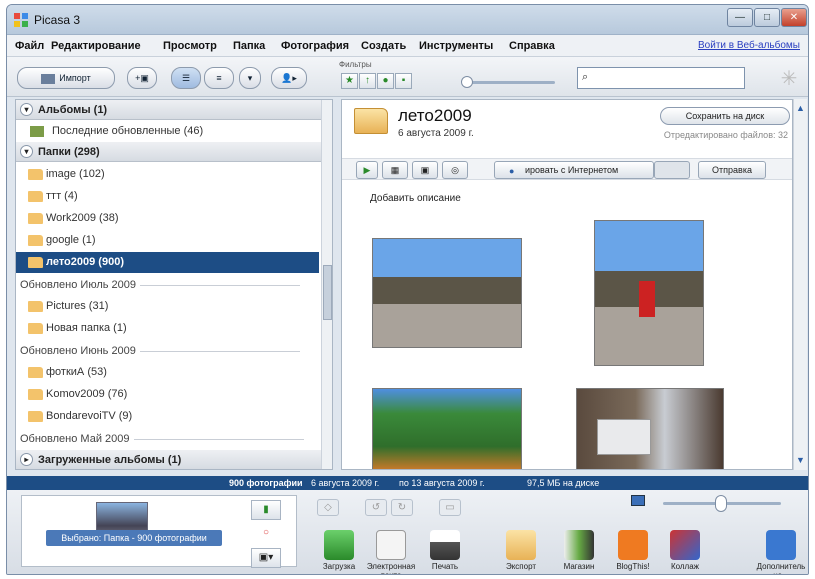 This screenshot has width=815, height=579. I want to click on folder-item: Work2009 (38), so click(167, 218).